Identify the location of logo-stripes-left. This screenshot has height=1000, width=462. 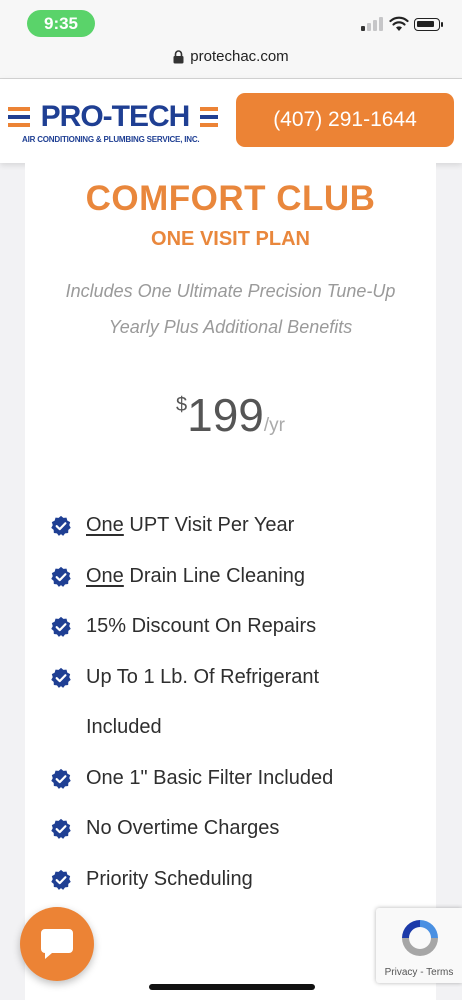
(19, 117).